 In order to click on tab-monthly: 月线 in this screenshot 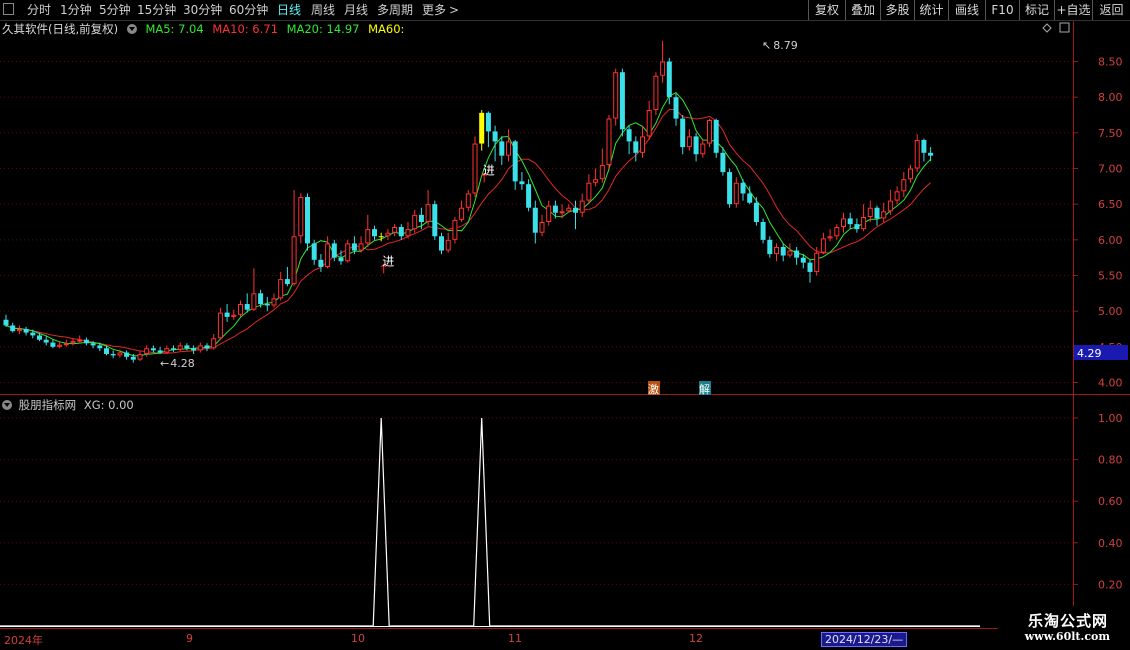, I will do `click(356, 10)`.